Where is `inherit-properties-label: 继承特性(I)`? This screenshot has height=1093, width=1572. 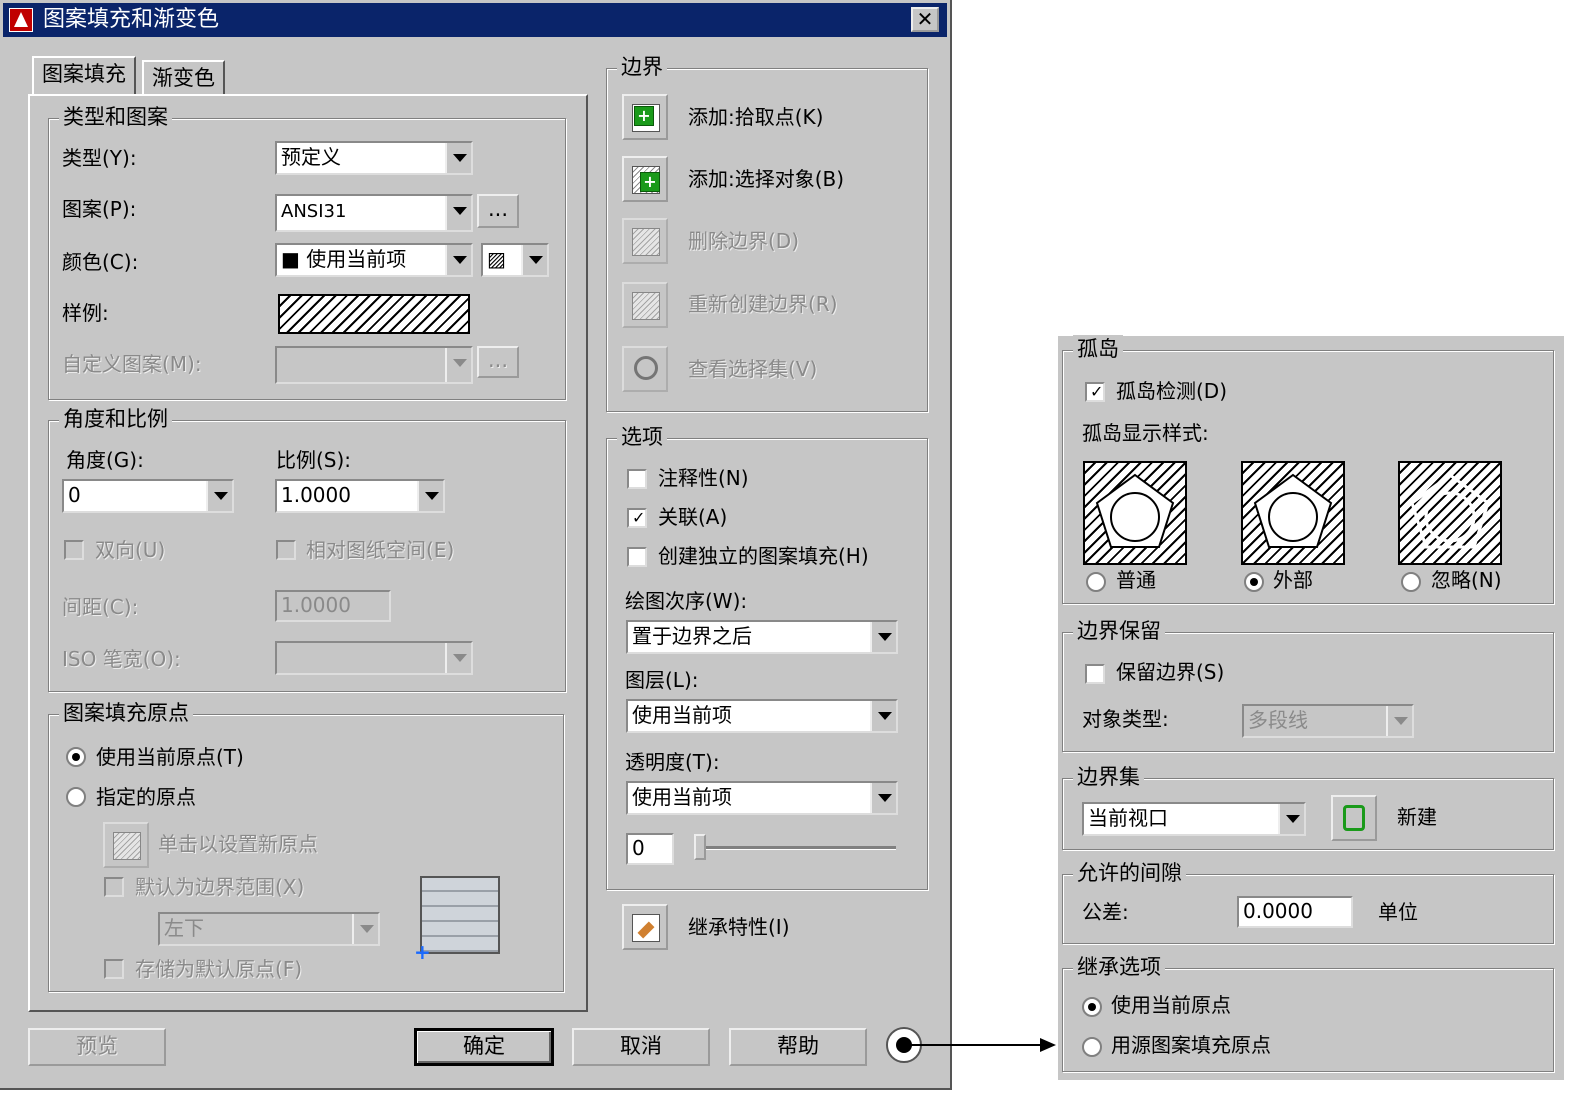
inherit-properties-label: 继承特性(I) is located at coordinates (739, 927).